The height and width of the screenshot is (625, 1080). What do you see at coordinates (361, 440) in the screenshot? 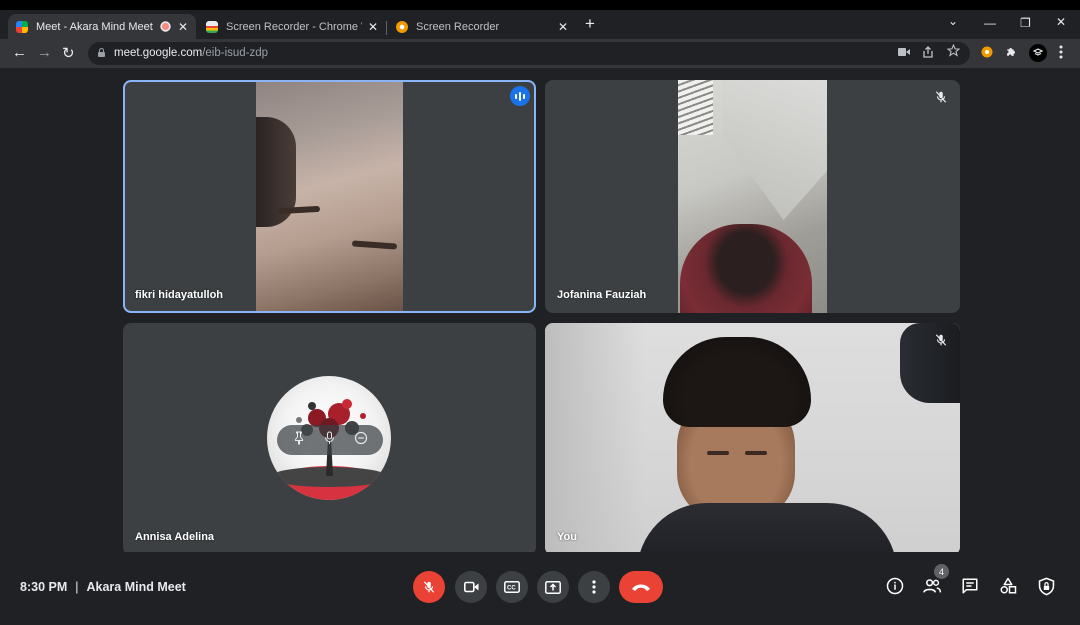
I see `remove-icon` at bounding box center [361, 440].